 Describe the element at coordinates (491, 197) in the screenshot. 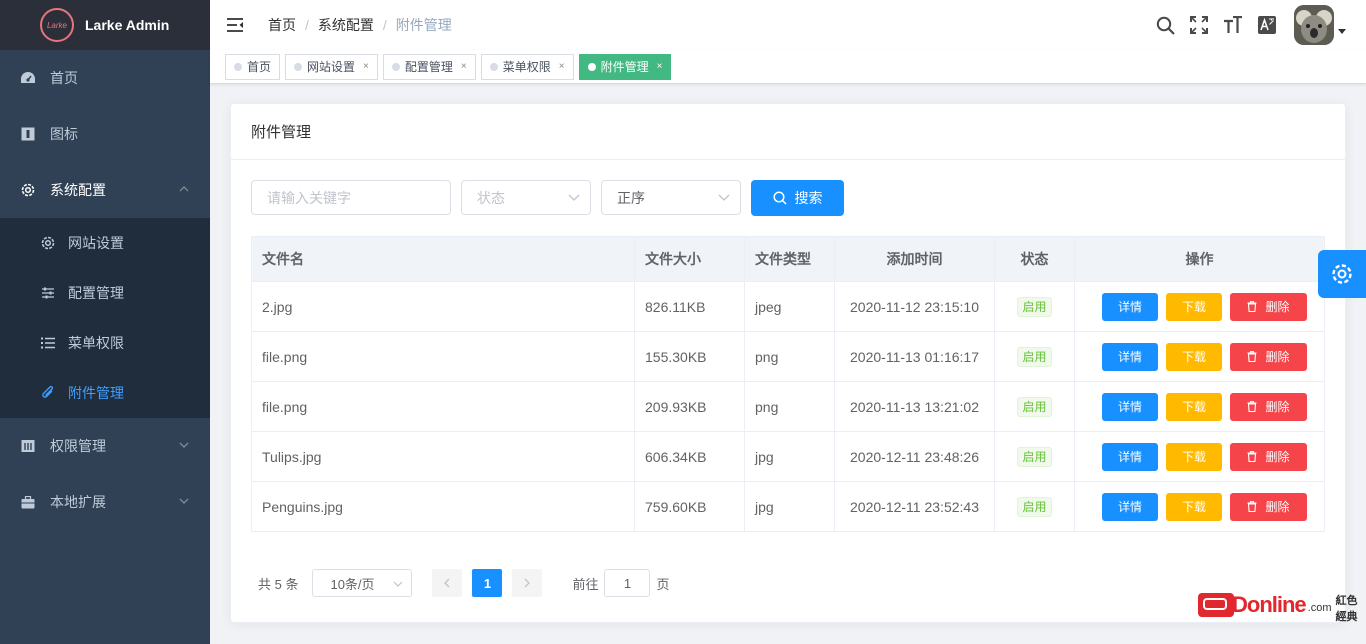

I see `status-select-placeholder: 状态` at that location.